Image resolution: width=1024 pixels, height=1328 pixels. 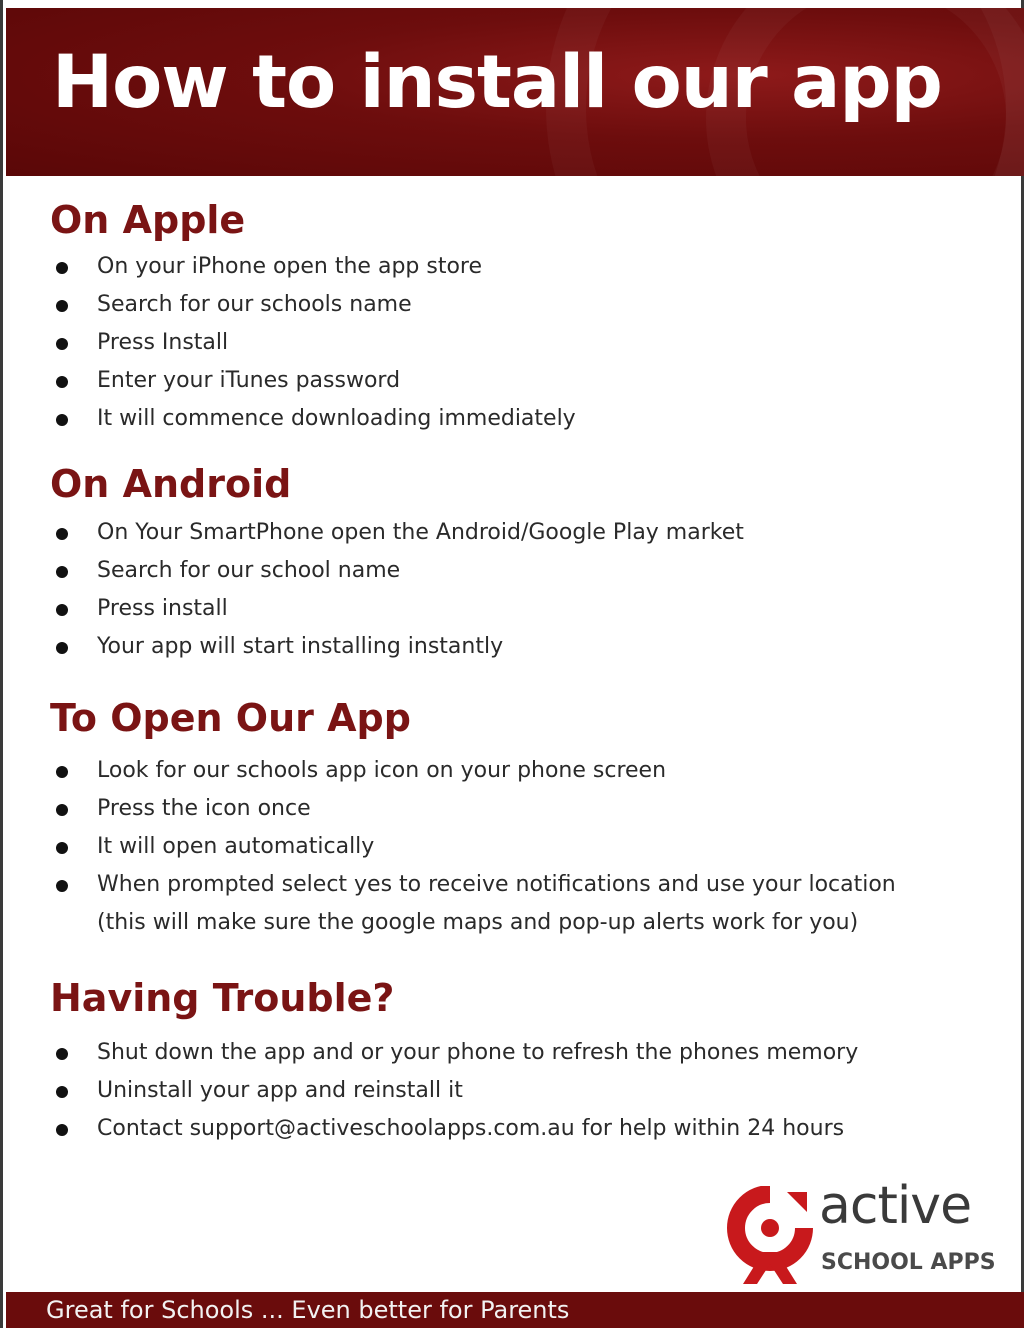 I want to click on section-title-apple: On Apple, so click(x=148, y=220).